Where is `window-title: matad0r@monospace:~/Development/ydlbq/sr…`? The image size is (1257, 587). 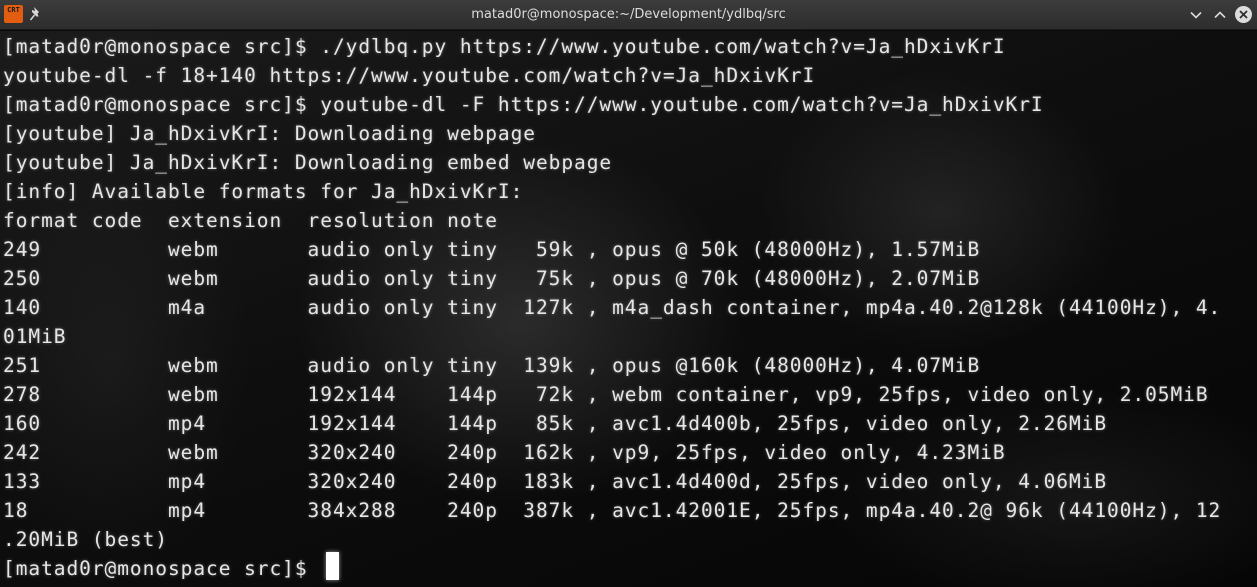 window-title: matad0r@monospace:~/Development/ydlbq/sr… is located at coordinates (628, 14).